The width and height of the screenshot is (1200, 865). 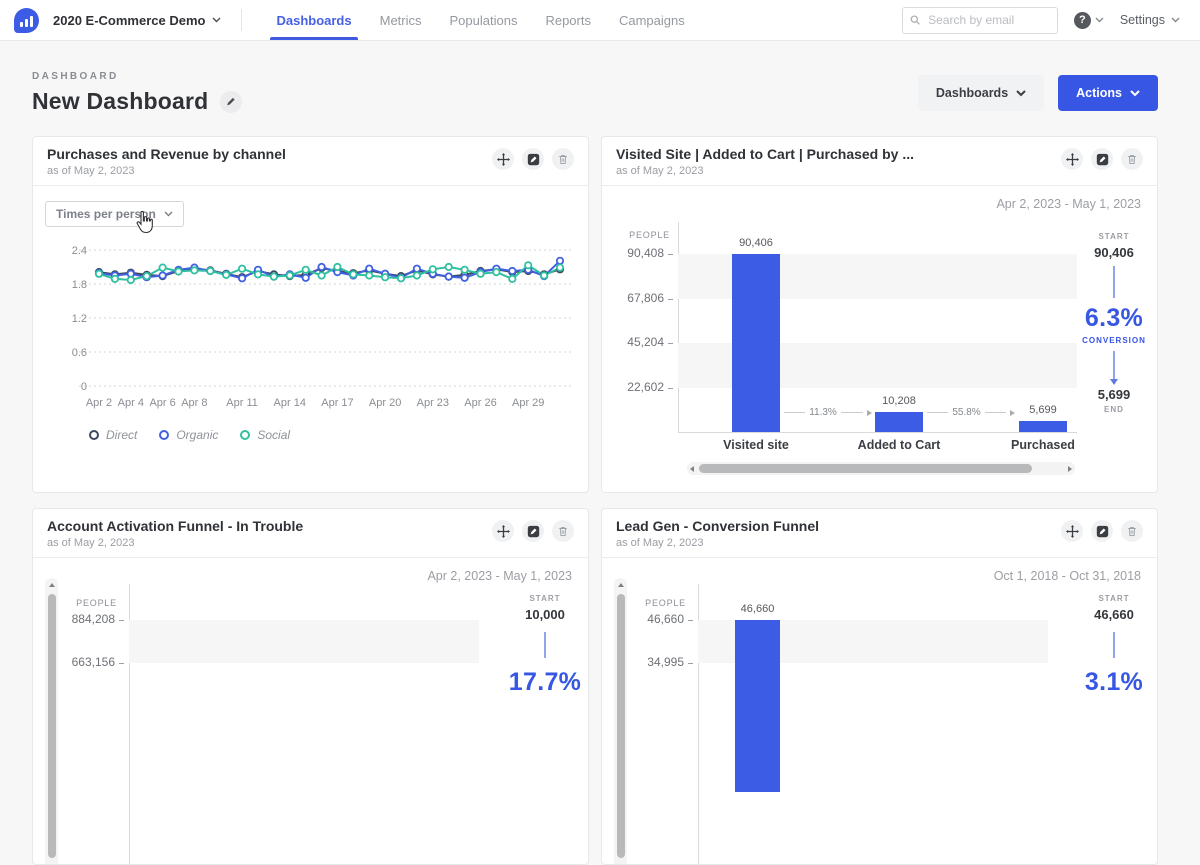 I want to click on funnel-plot: 46,660, so click(x=873, y=733).